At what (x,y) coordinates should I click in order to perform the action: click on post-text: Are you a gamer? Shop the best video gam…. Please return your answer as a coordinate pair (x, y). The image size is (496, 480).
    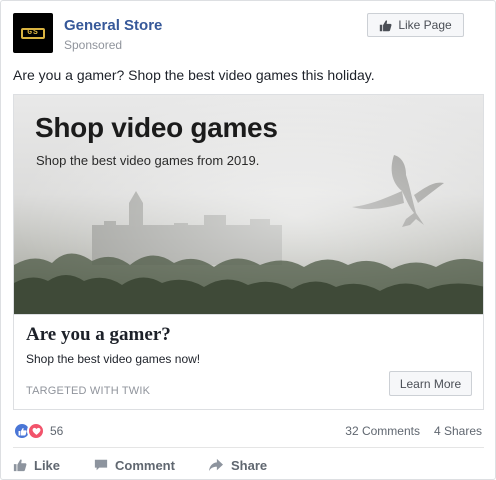
    Looking at the image, I should click on (194, 75).